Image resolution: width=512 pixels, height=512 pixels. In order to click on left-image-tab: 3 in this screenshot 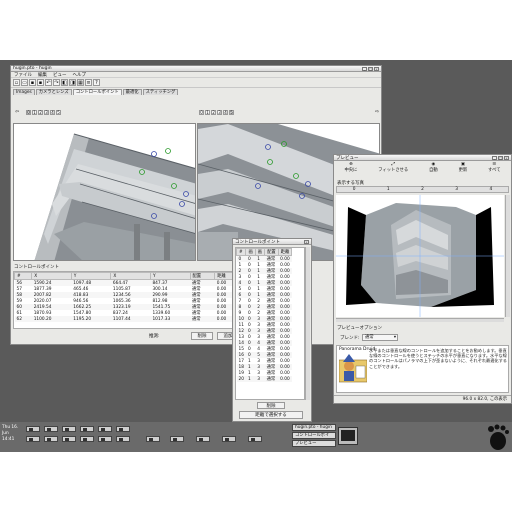, I will do `click(46, 112)`.